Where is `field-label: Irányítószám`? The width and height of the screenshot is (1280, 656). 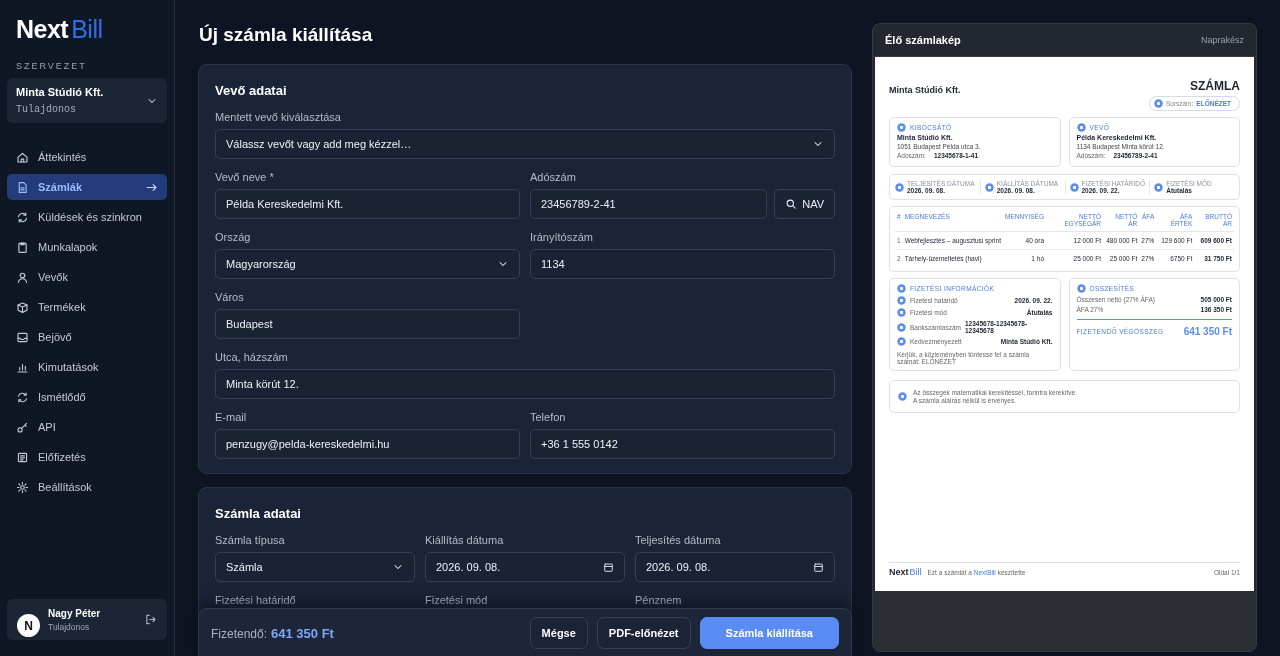 field-label: Irányítószám is located at coordinates (562, 237).